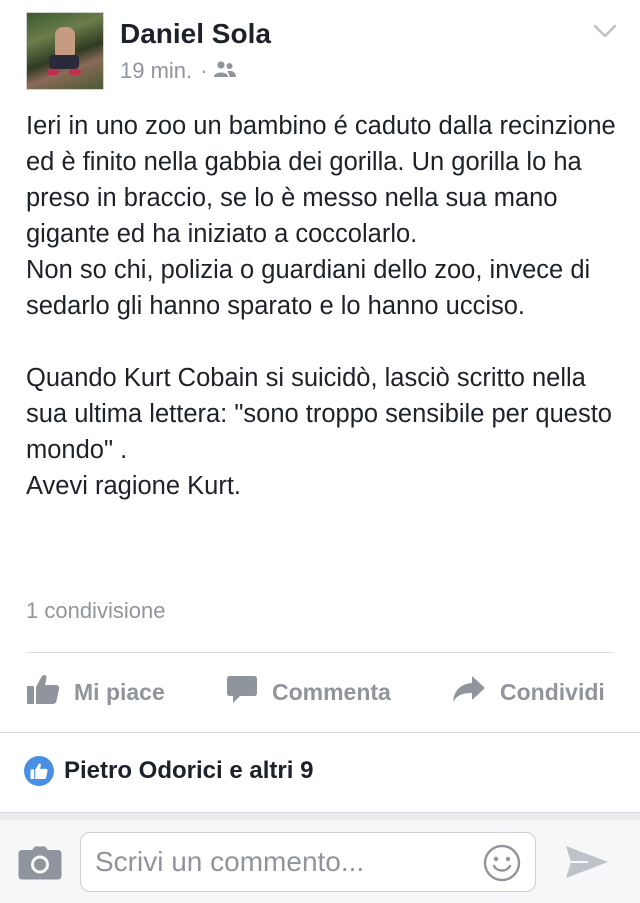 The height and width of the screenshot is (903, 640). I want to click on comment-box, so click(308, 862).